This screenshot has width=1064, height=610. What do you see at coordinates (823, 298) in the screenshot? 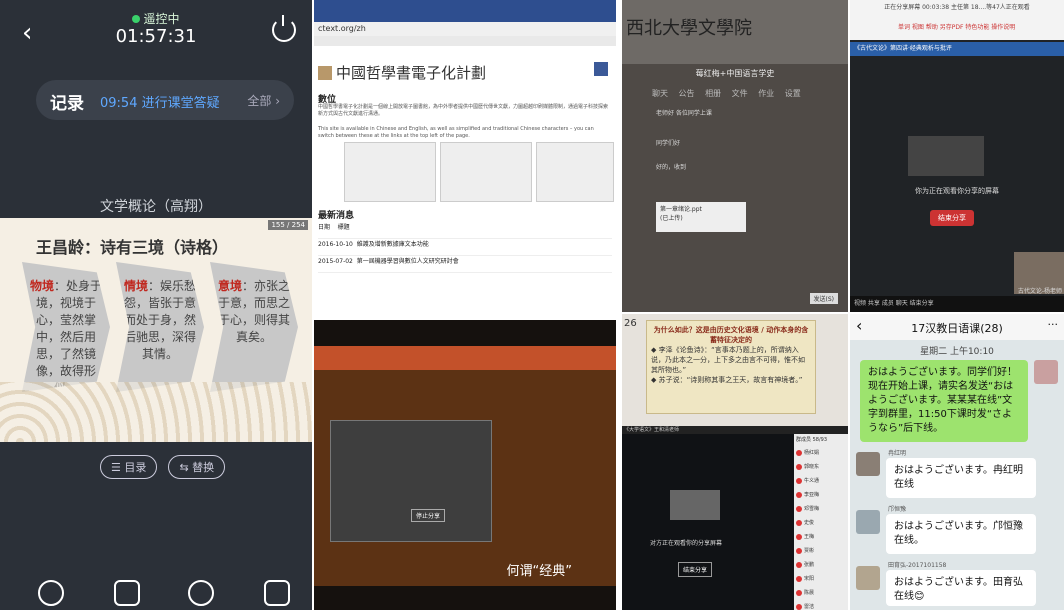
I see `send-button: 发送(S)` at bounding box center [823, 298].